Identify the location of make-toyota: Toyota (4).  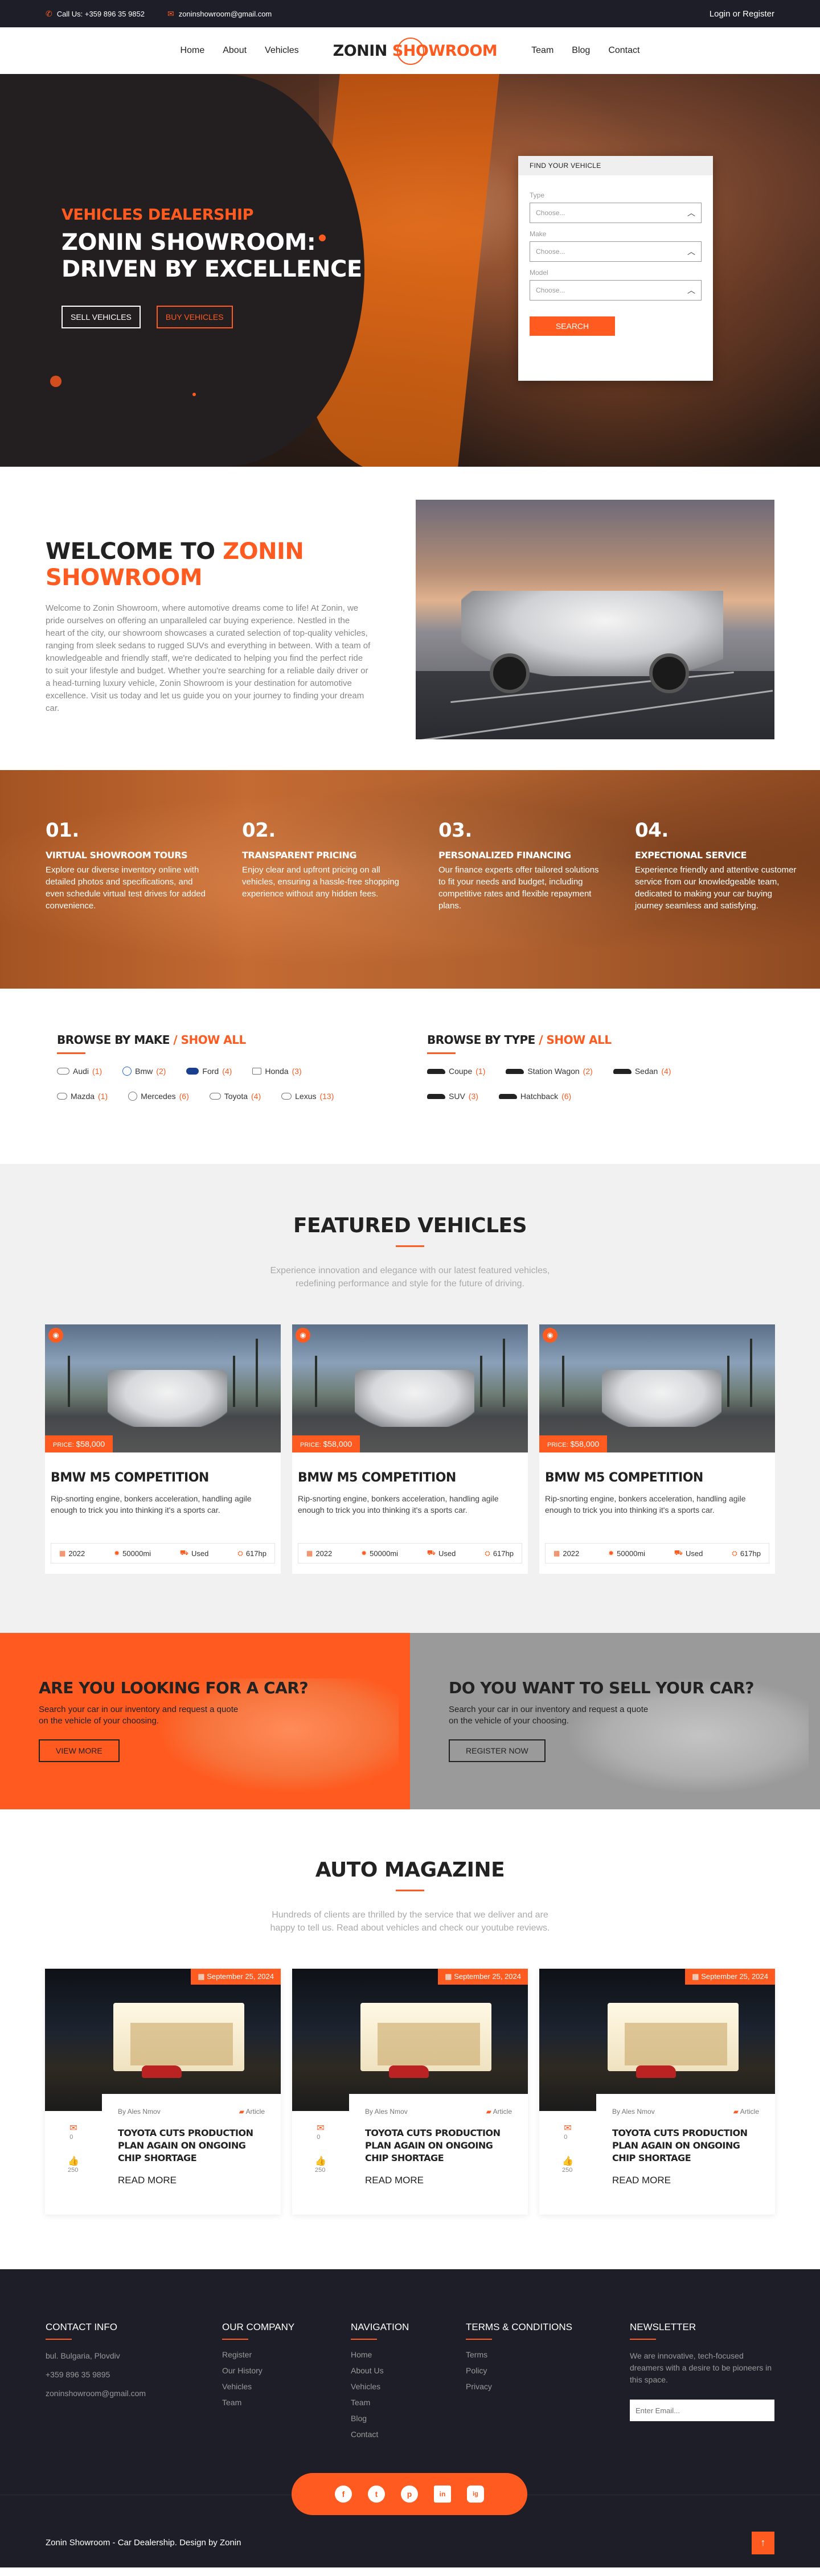
(235, 1096).